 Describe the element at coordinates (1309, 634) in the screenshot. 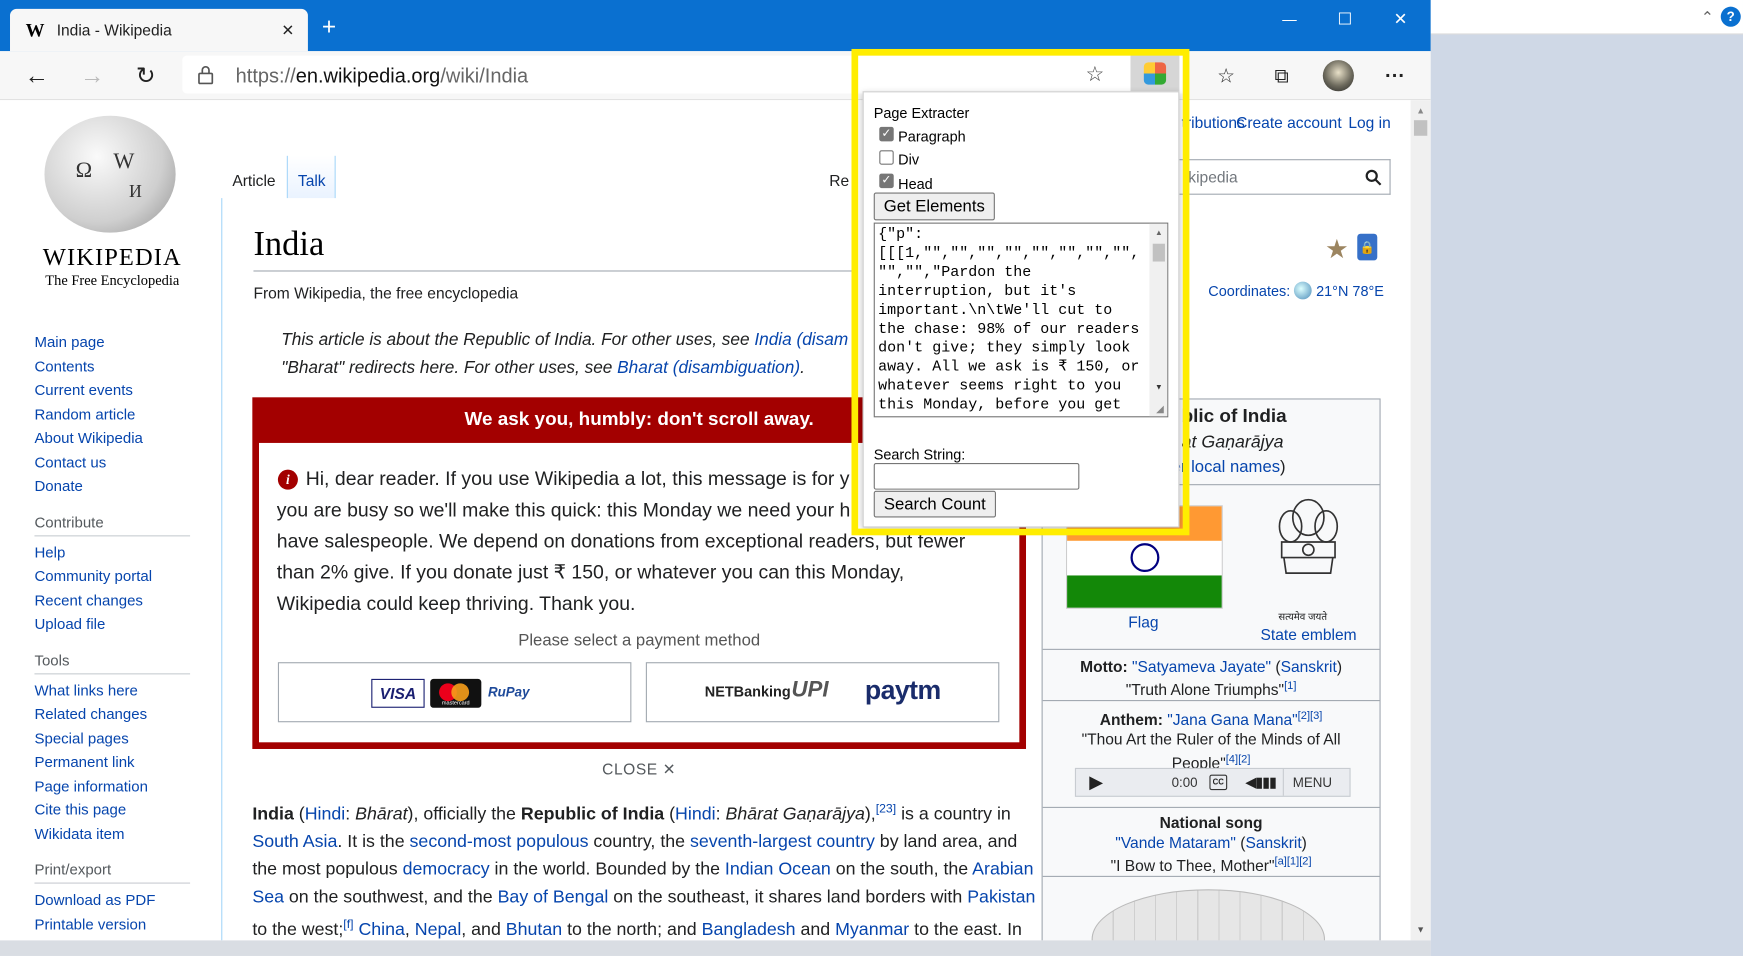

I see `emblem-caption-link: State emblem` at that location.